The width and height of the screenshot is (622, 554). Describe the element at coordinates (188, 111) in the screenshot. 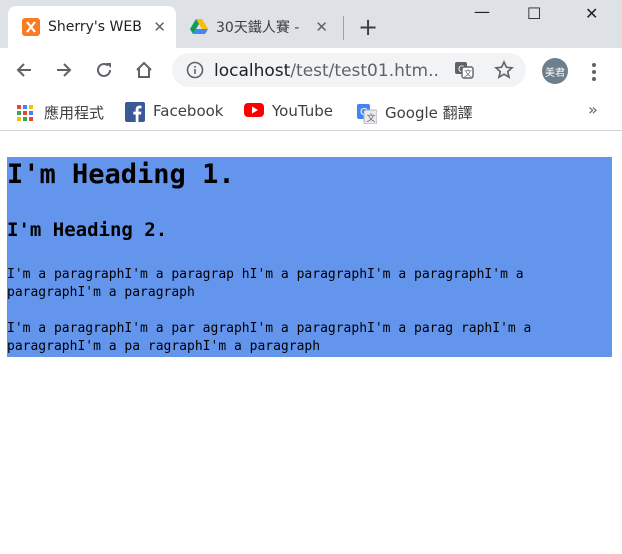

I see `bookmark-label: Facebook` at that location.